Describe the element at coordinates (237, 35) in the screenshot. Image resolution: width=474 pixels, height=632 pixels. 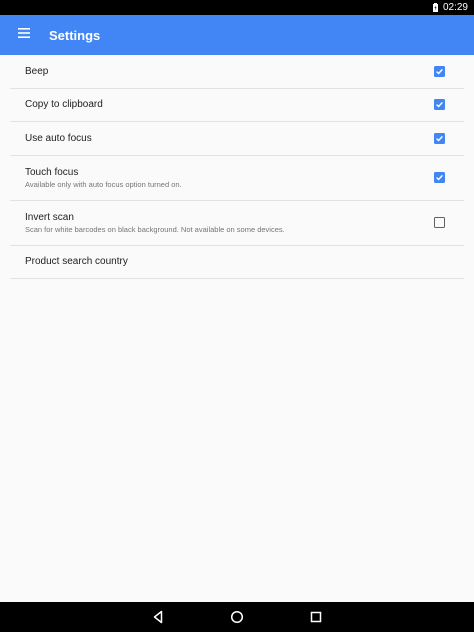
I see `app-bar: Settings` at that location.